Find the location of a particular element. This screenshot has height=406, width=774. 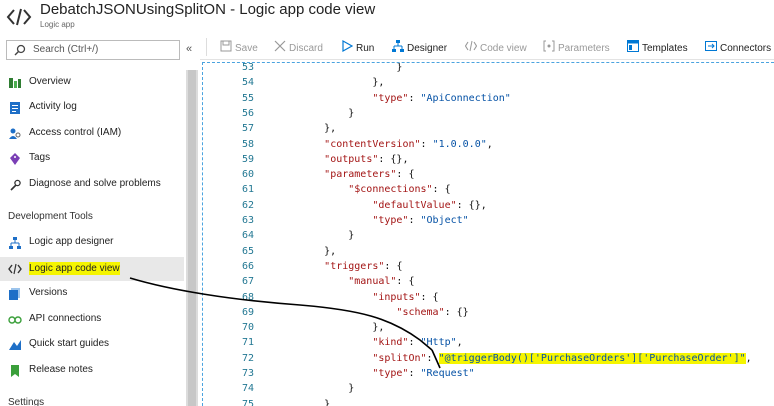

play-icon is located at coordinates (348, 46).